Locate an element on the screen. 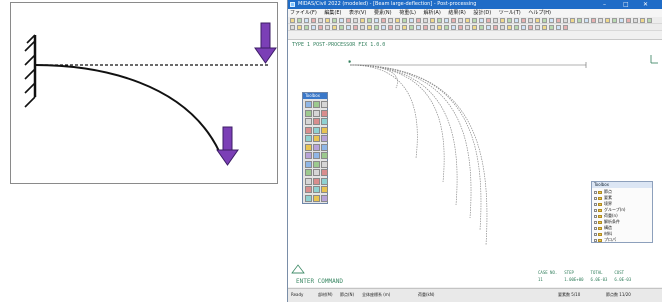  minimize-button: – is located at coordinates (604, 4).